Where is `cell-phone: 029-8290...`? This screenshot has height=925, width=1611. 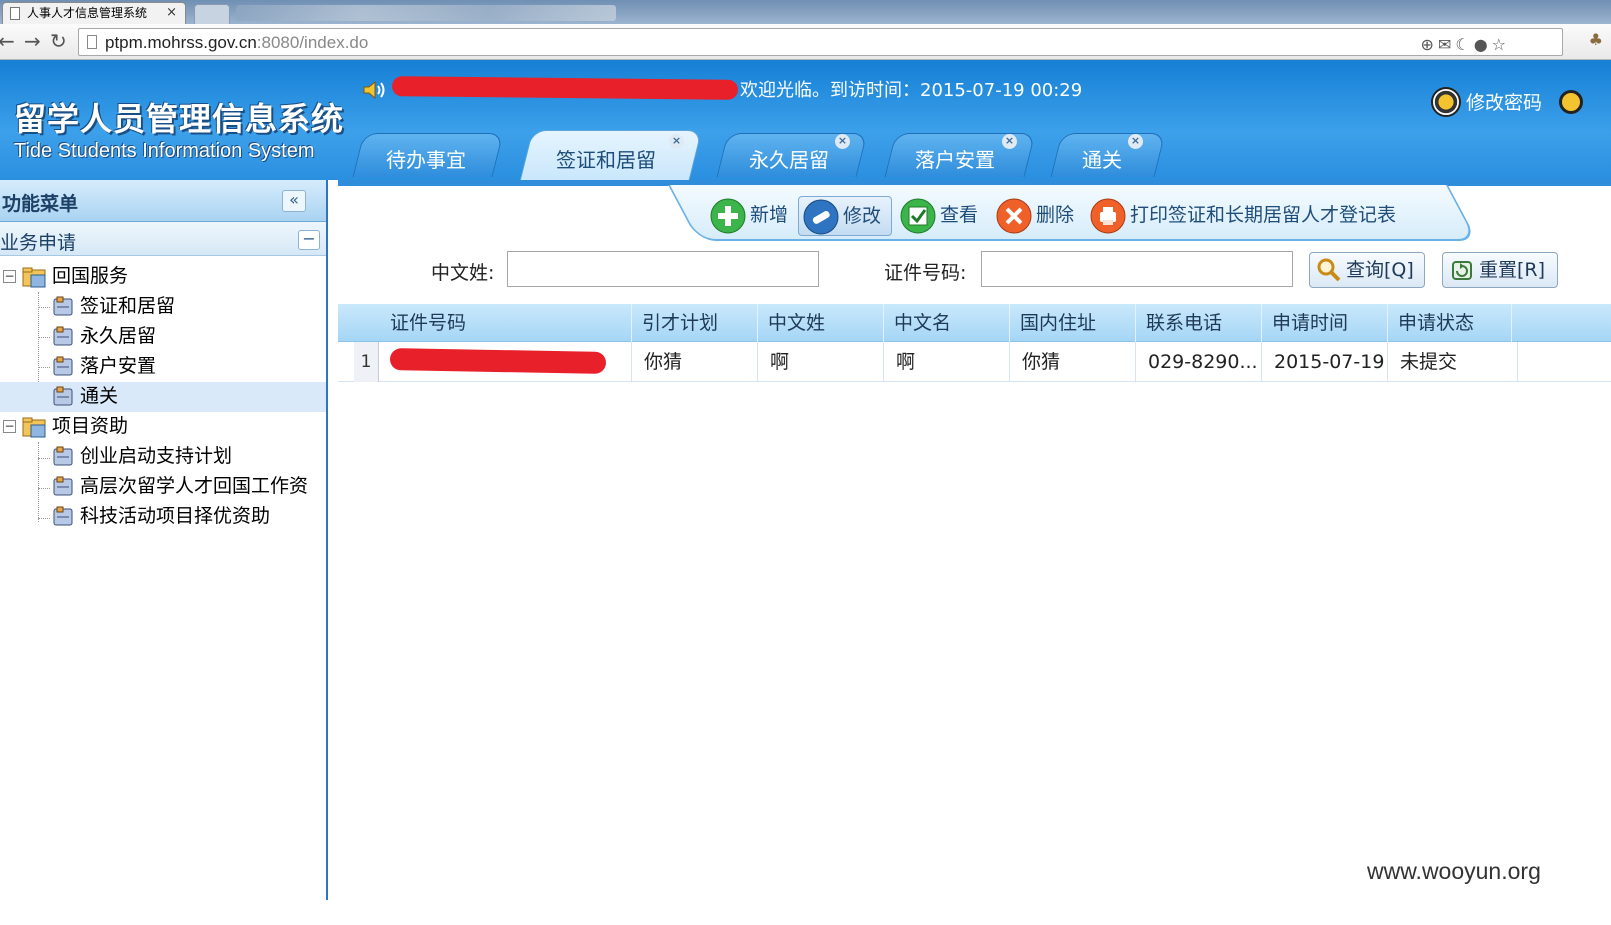
cell-phone: 029-8290... is located at coordinates (1199, 362).